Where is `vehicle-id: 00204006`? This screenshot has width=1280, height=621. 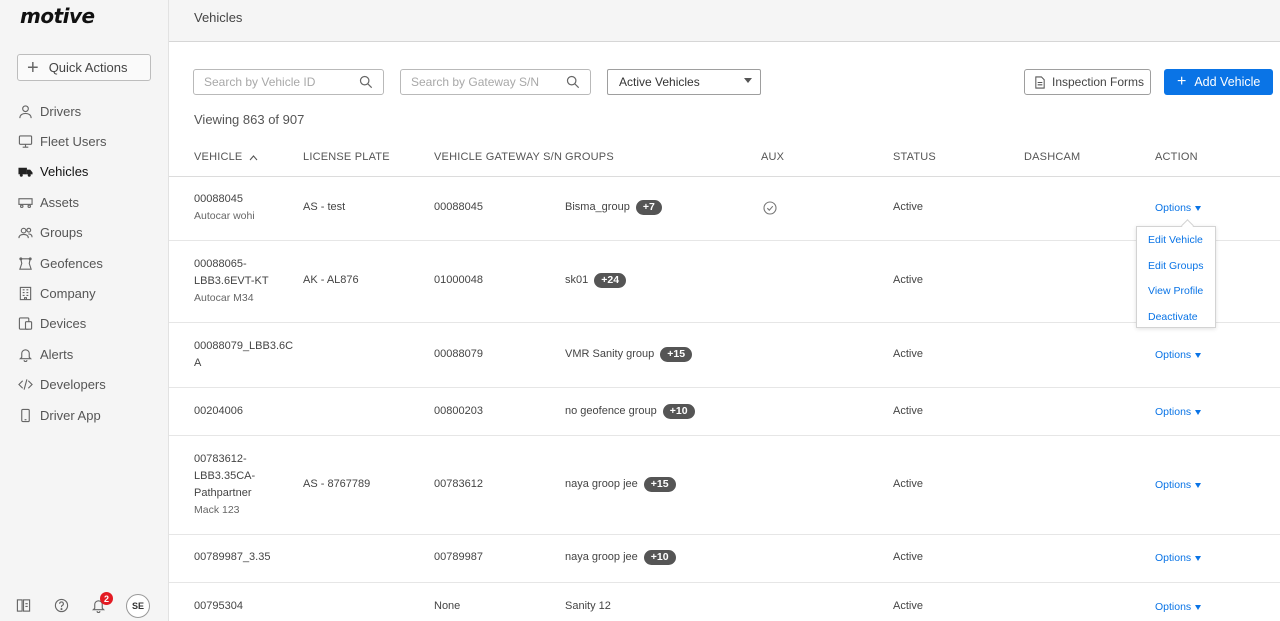
vehicle-id: 00204006 is located at coordinates (218, 411).